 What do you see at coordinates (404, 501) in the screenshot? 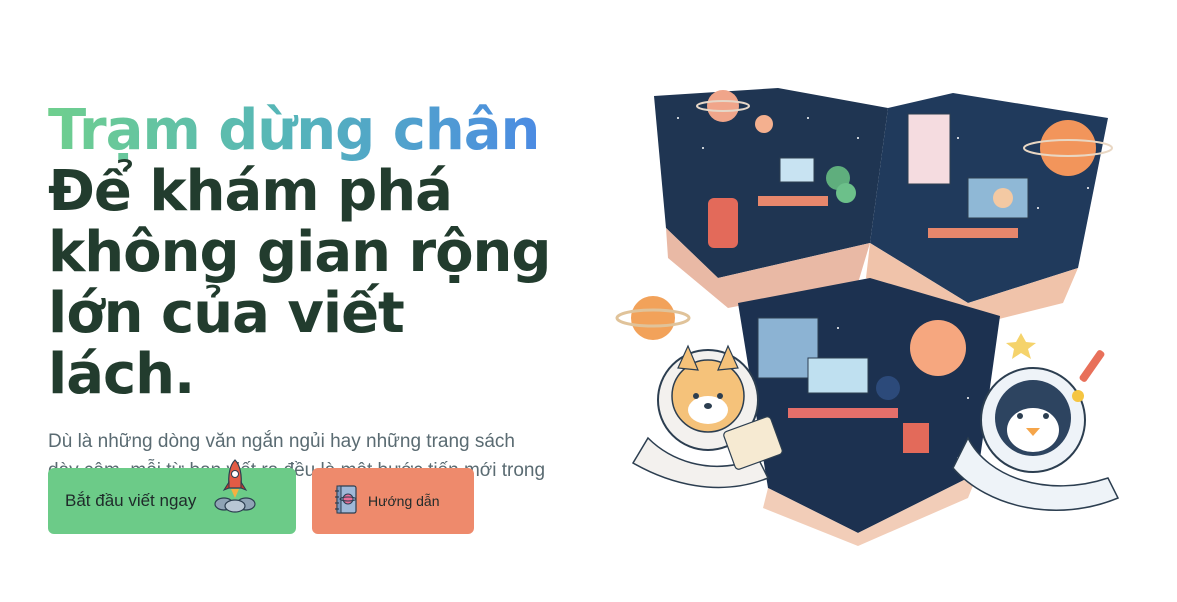
I see `guide-label: Hướng dẫn` at bounding box center [404, 501].